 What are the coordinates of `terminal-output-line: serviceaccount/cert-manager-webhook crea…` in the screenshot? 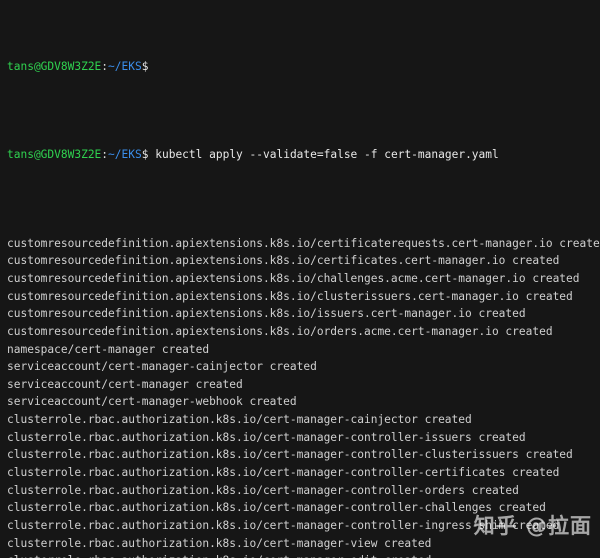 It's located at (303, 402).